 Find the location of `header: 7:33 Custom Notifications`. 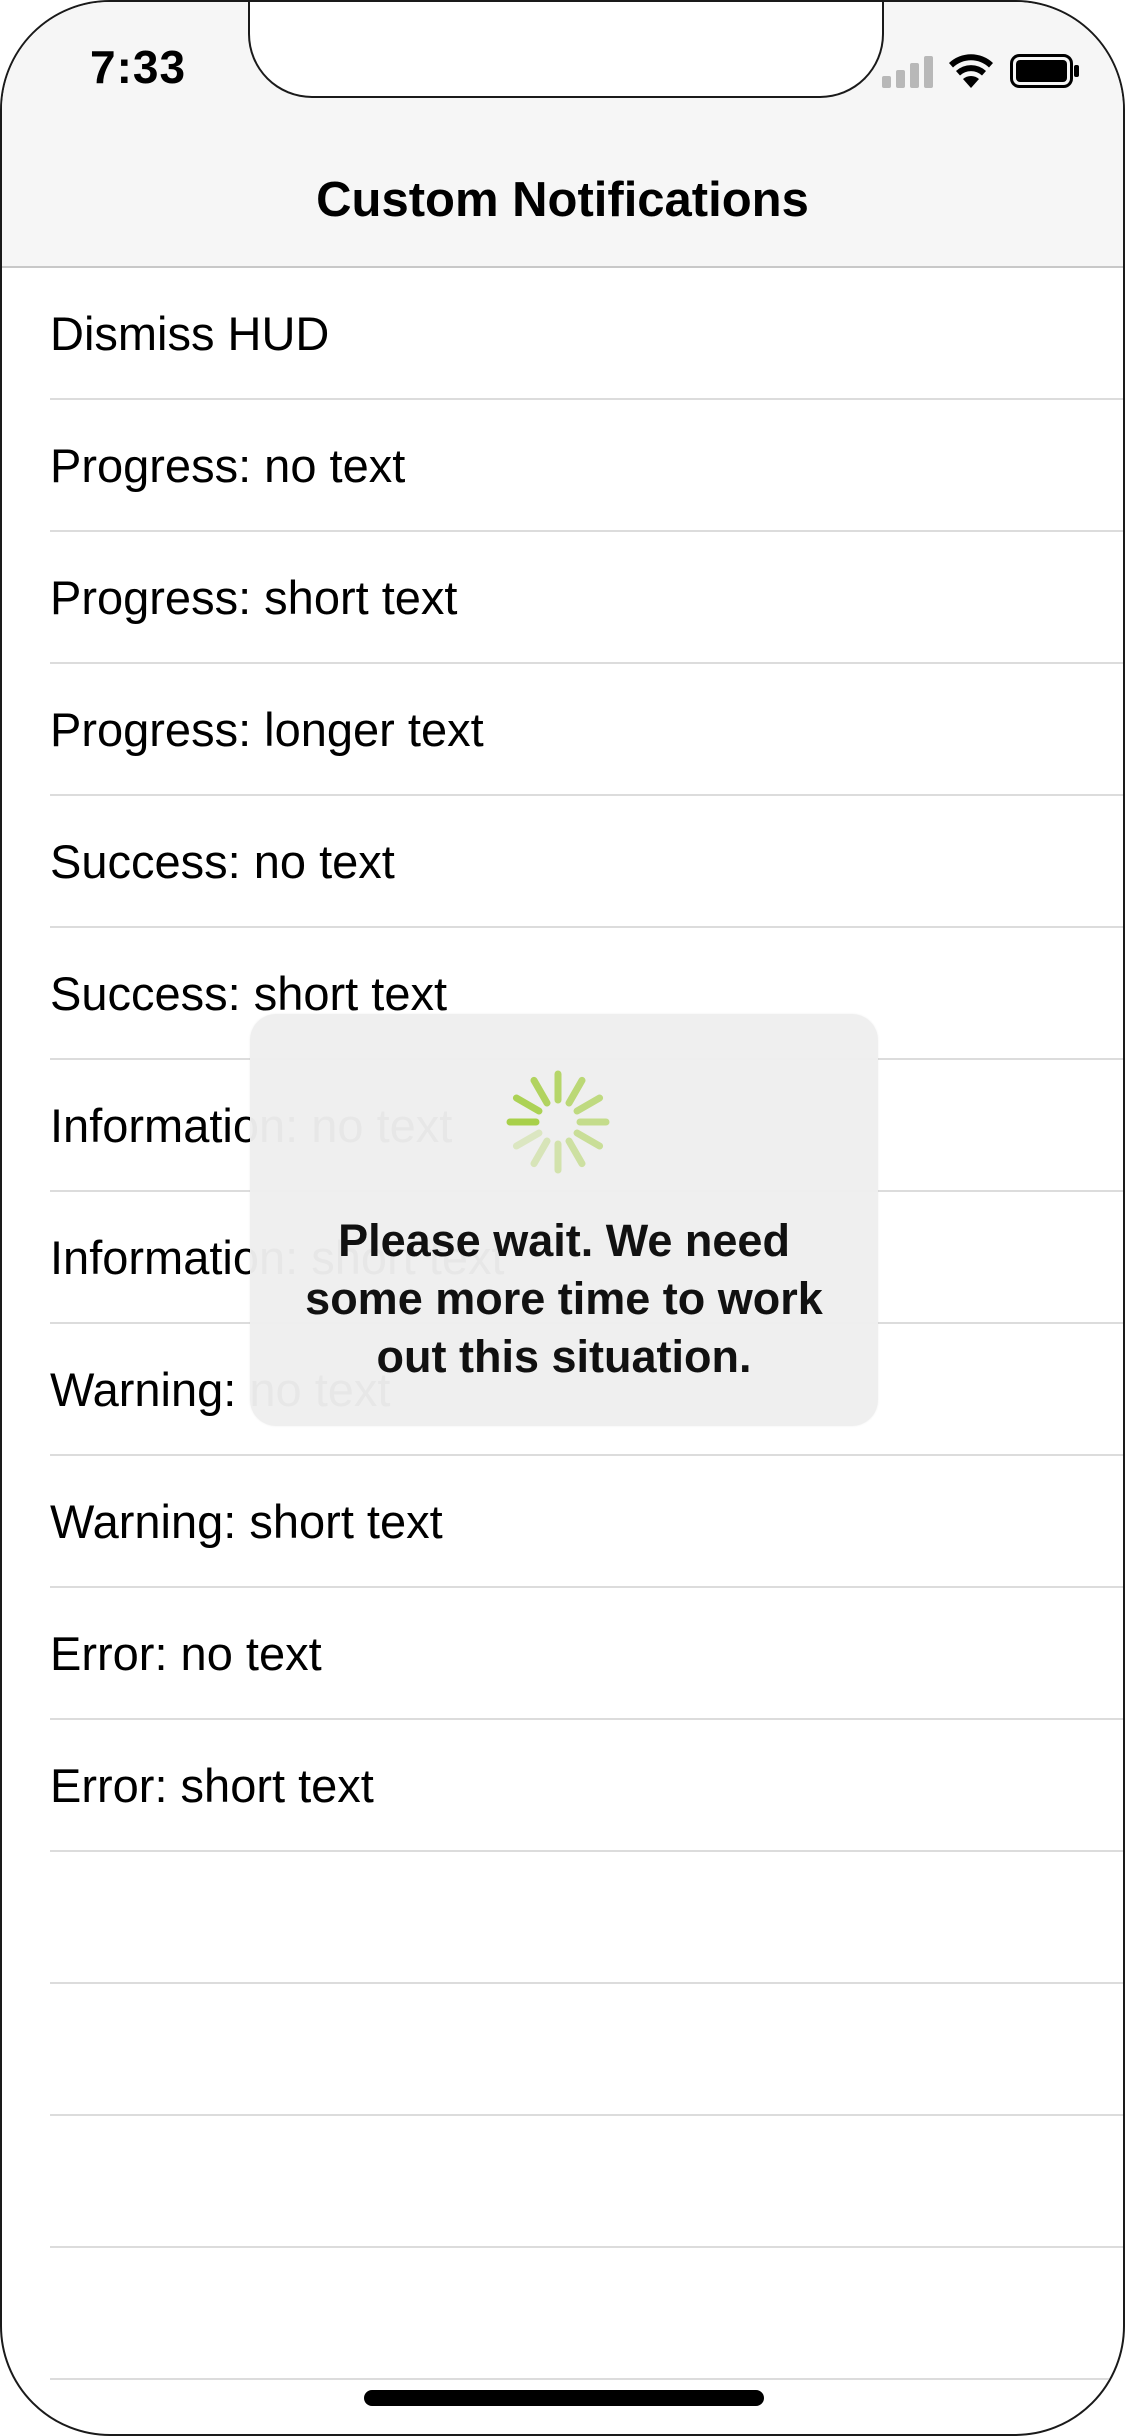

header: 7:33 Custom Notifications is located at coordinates (562, 135).